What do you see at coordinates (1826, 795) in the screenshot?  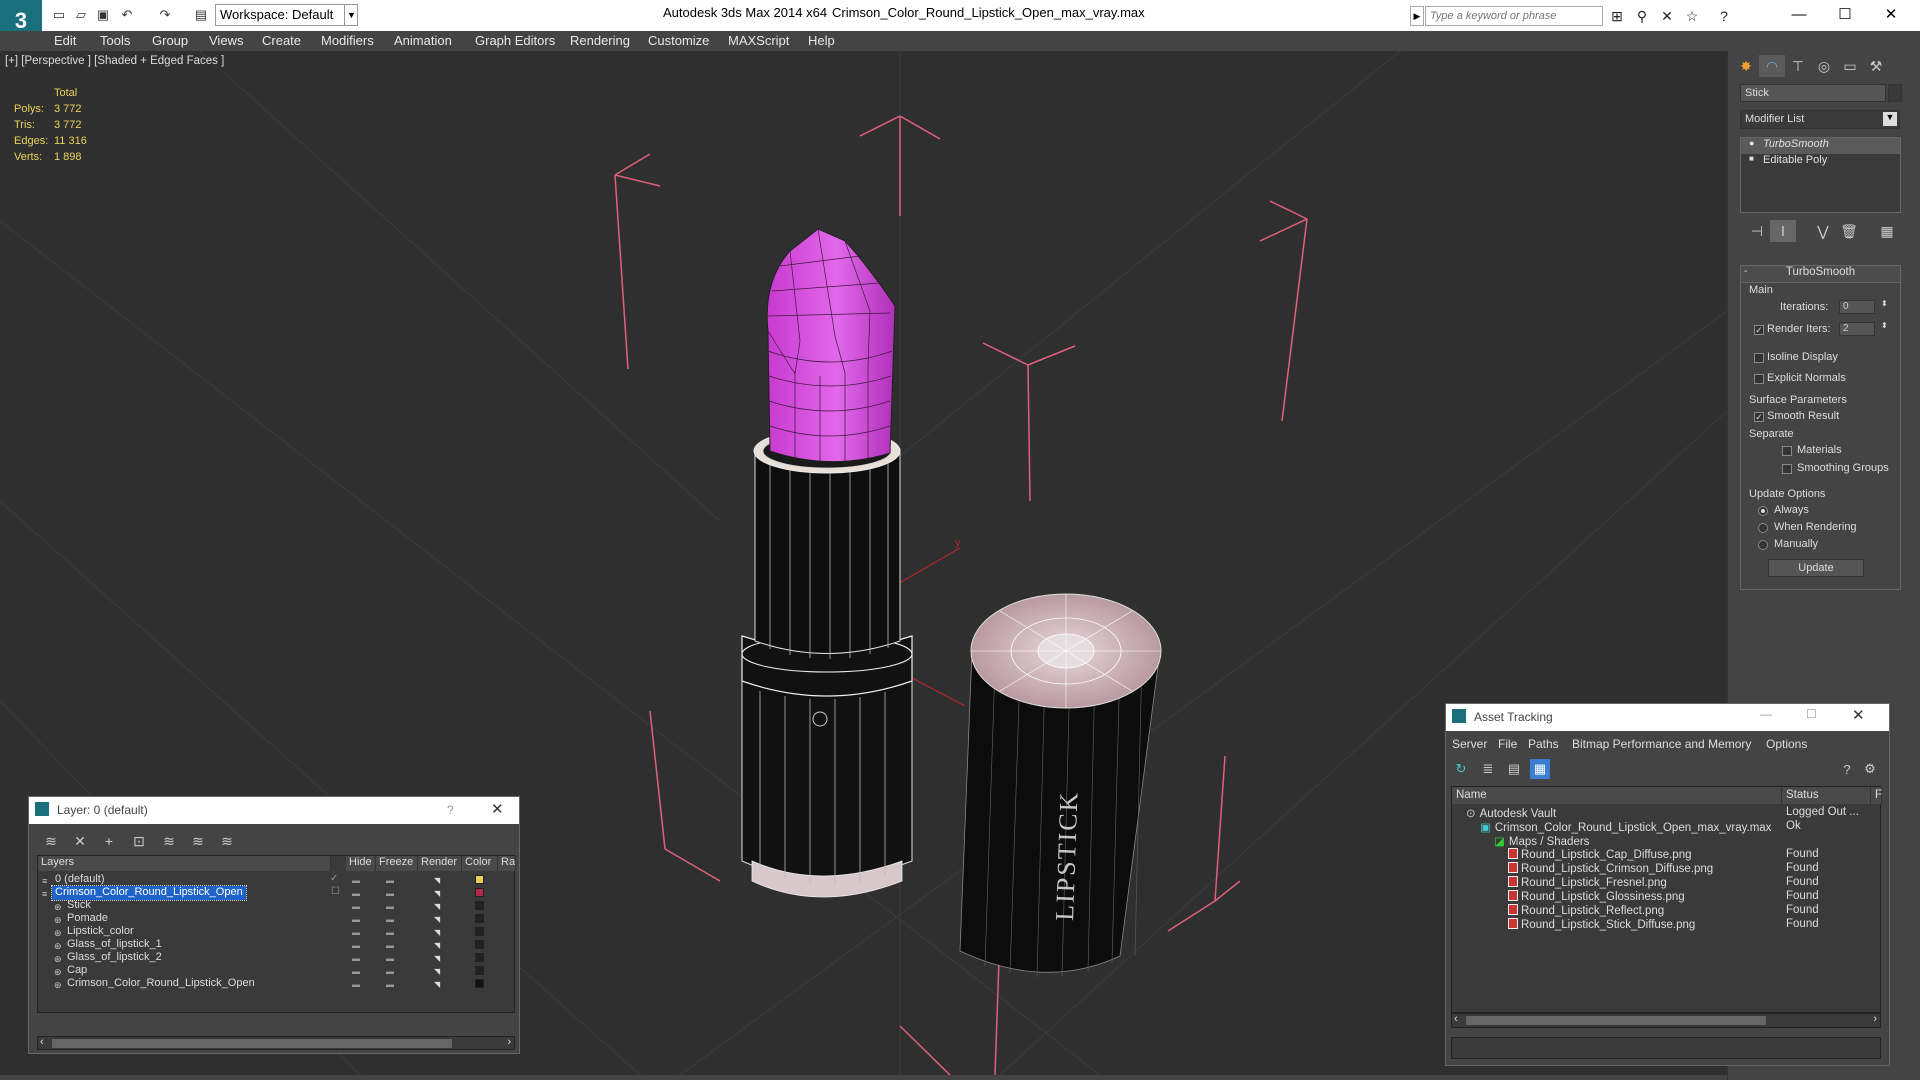 I see `column-status: Status` at bounding box center [1826, 795].